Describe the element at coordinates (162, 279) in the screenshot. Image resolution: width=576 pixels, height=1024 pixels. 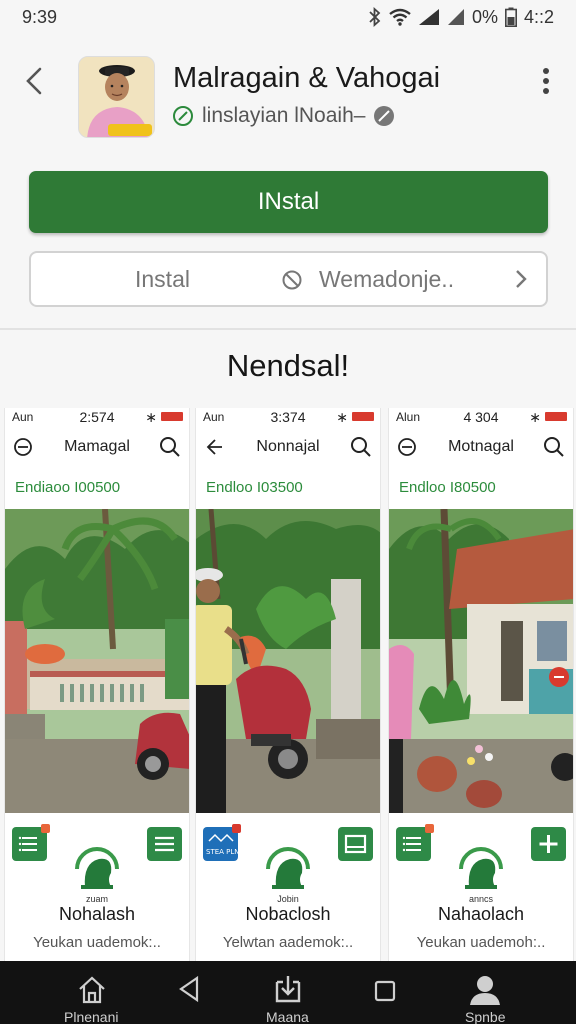
I see `secondary-left-label: Instal` at that location.